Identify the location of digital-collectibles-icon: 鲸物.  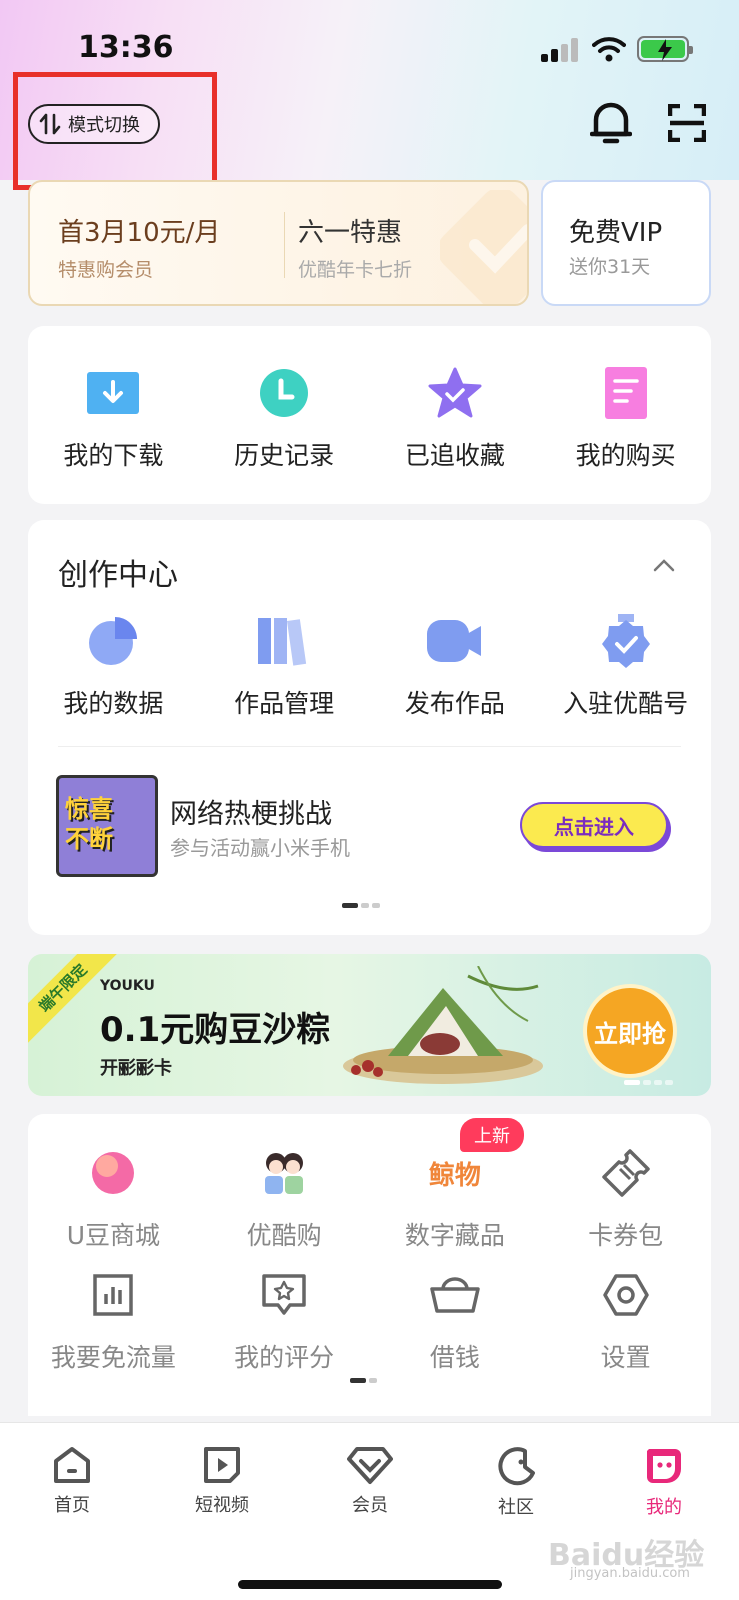
(454, 1175).